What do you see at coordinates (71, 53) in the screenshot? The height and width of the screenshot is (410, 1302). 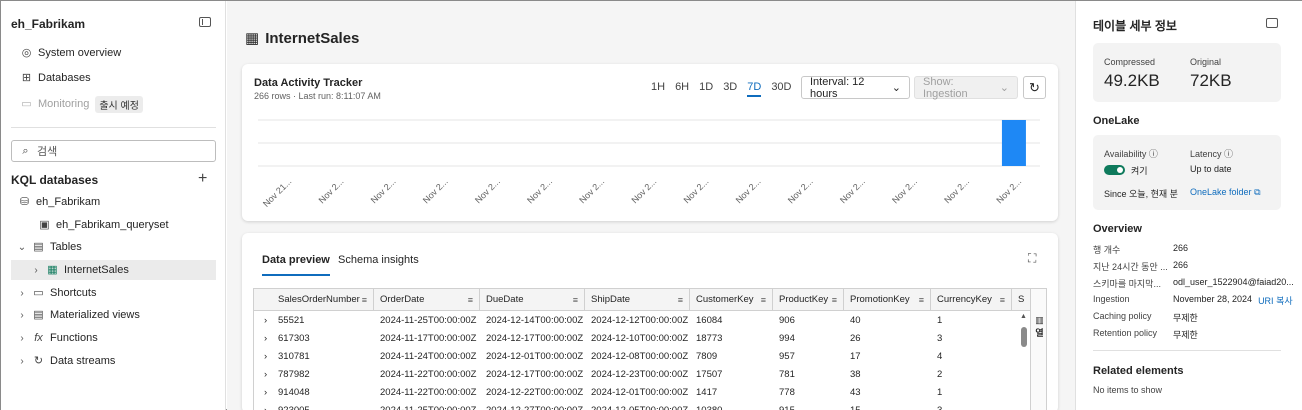 I see `nav-system-overview: ◎ System overview` at bounding box center [71, 53].